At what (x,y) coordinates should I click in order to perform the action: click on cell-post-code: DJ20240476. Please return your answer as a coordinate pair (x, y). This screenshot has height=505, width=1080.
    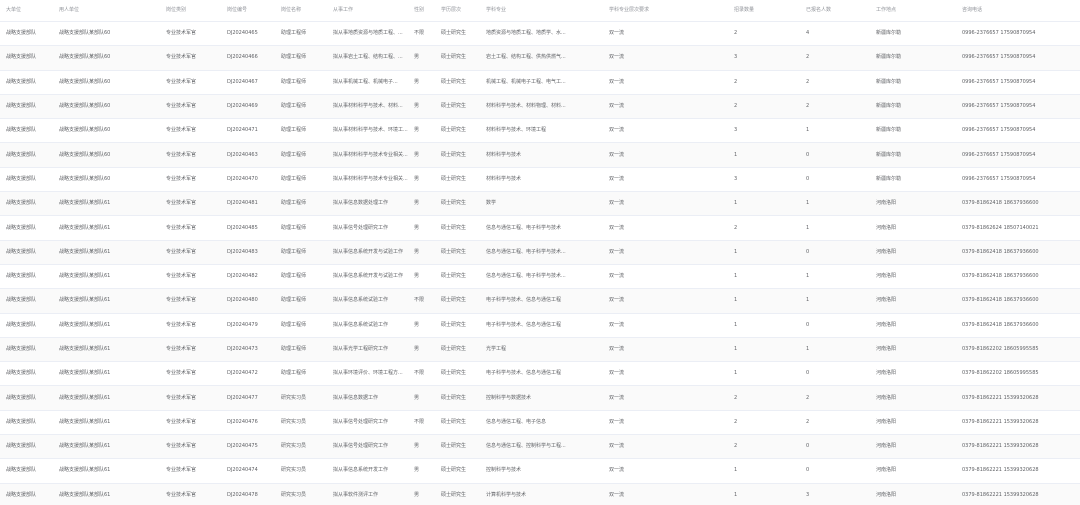
    Looking at the image, I should click on (248, 423).